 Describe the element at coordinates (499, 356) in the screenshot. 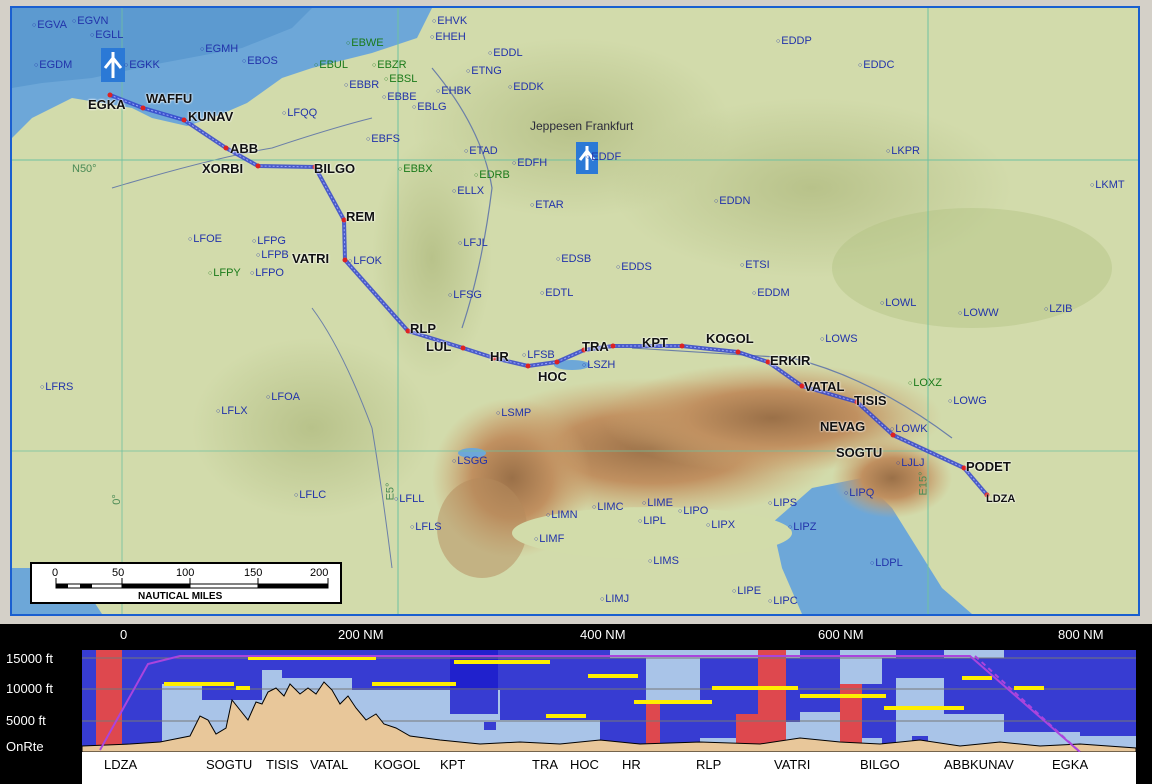

I see `waypoint-hr: HR` at that location.